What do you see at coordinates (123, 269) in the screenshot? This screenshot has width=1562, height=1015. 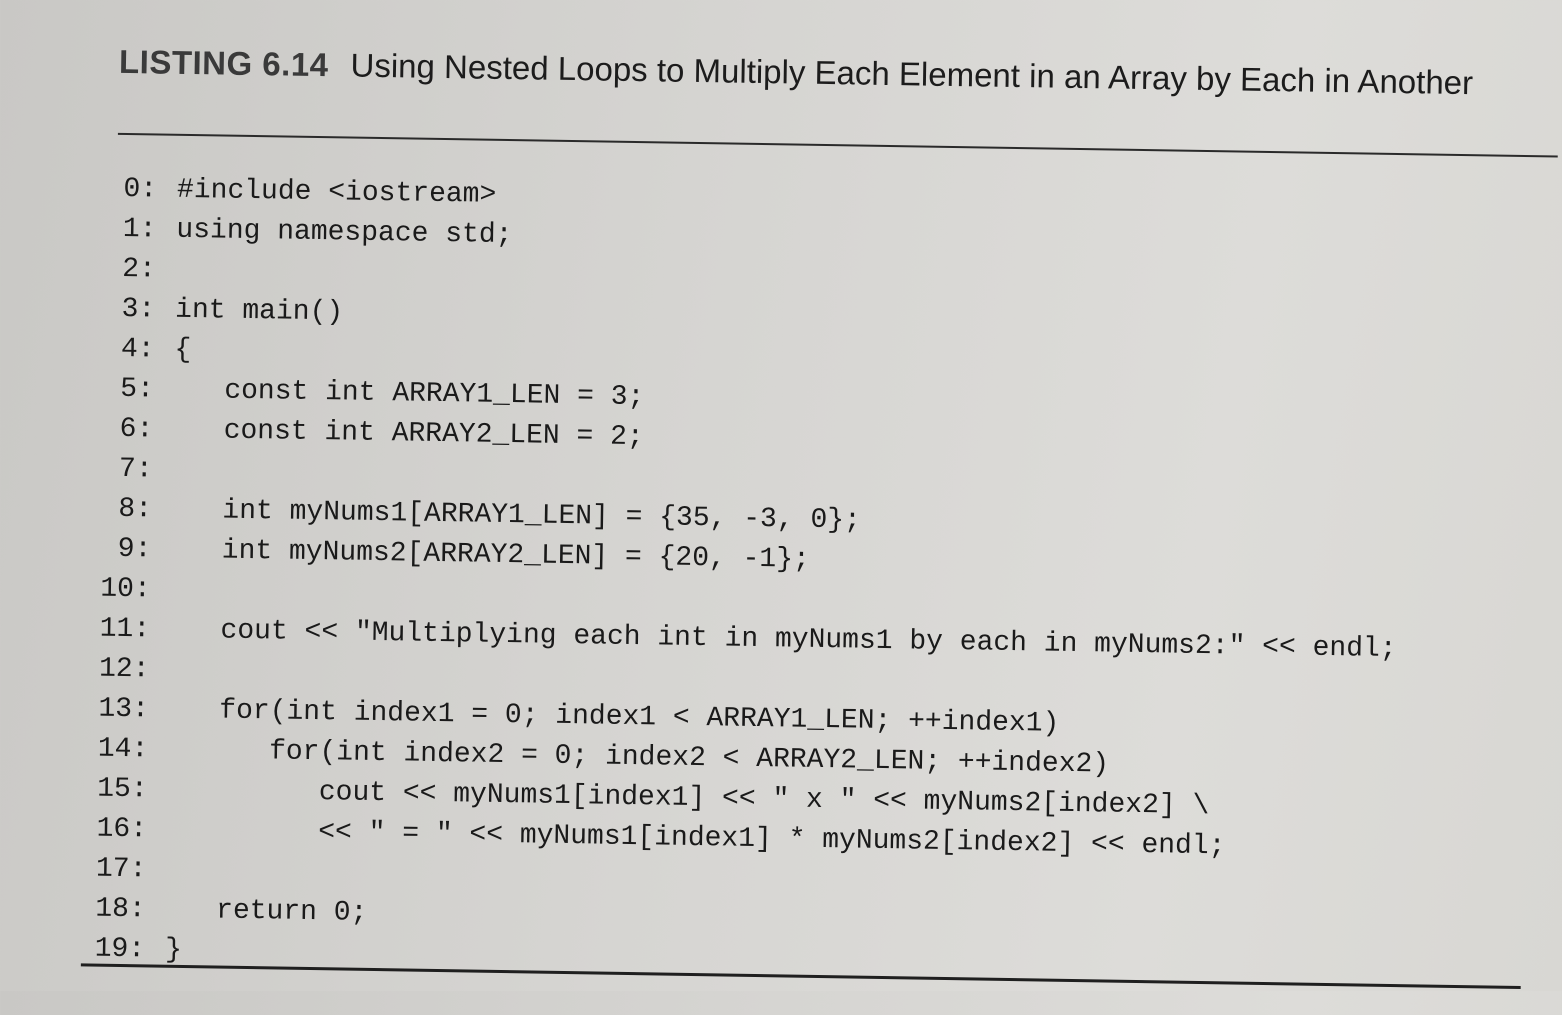 I see `line-number: 2:` at bounding box center [123, 269].